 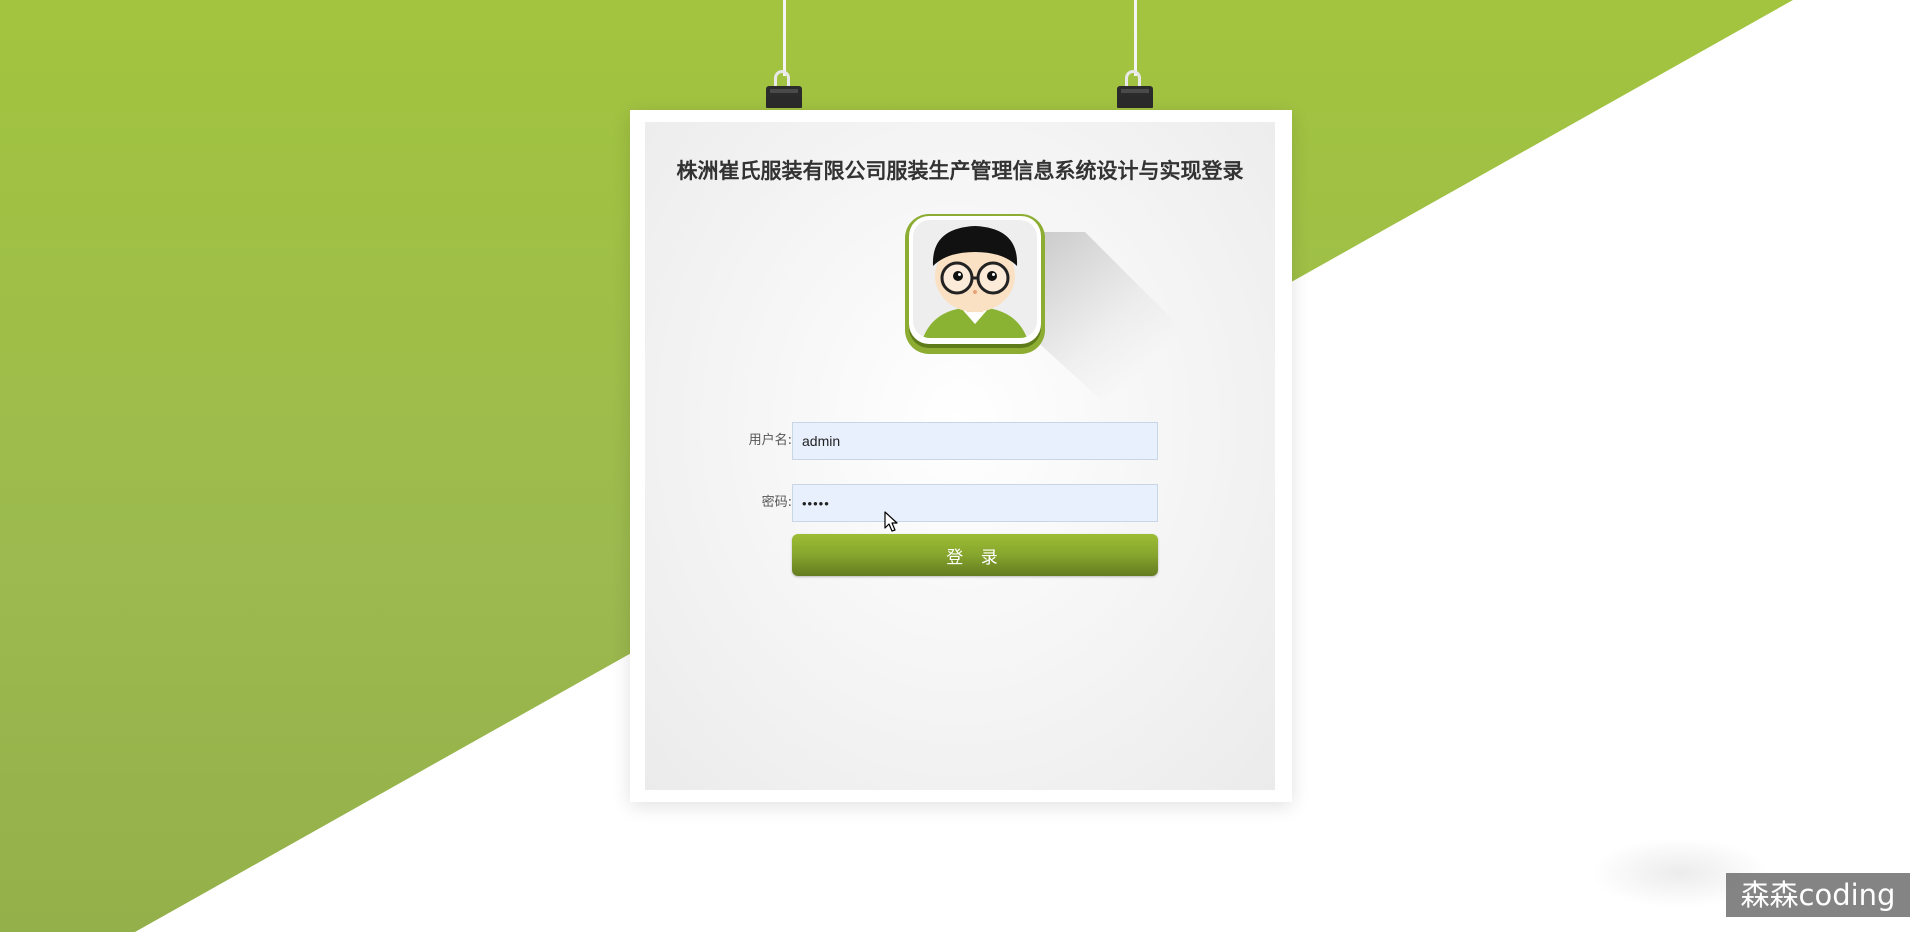 What do you see at coordinates (776, 502) in the screenshot?
I see `password-label: 密码:` at bounding box center [776, 502].